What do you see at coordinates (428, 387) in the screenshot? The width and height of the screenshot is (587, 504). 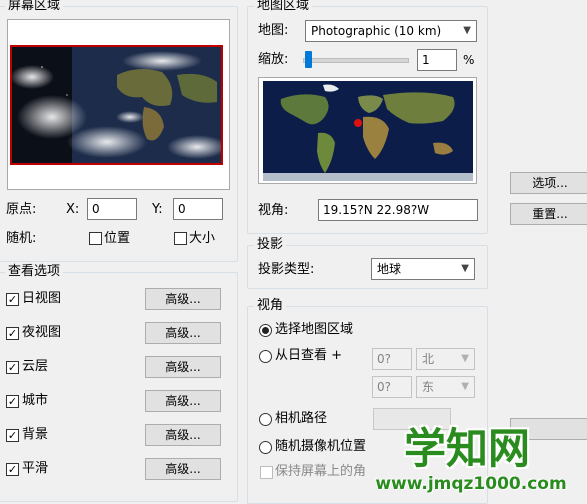 I see `longitude-direction-value: 东` at bounding box center [428, 387].